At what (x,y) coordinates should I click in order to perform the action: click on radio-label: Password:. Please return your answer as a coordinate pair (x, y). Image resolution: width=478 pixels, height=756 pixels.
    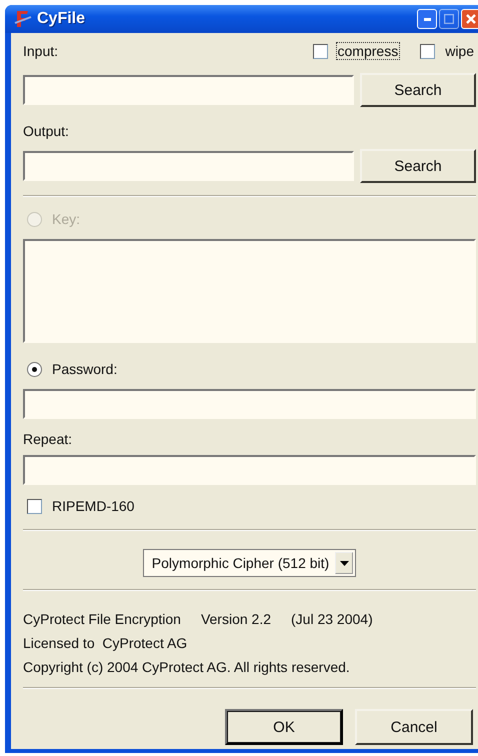
    Looking at the image, I should click on (85, 369).